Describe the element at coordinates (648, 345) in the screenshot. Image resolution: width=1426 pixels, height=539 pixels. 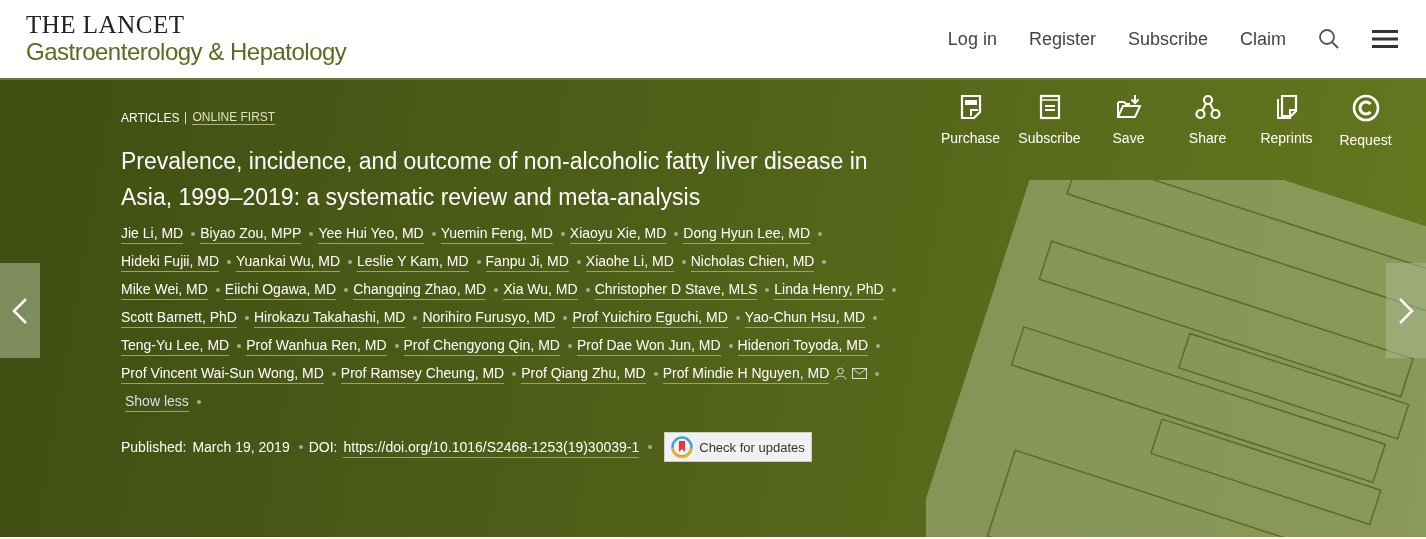
I see `author-link: Prof Dae Won Jun, MD` at that location.